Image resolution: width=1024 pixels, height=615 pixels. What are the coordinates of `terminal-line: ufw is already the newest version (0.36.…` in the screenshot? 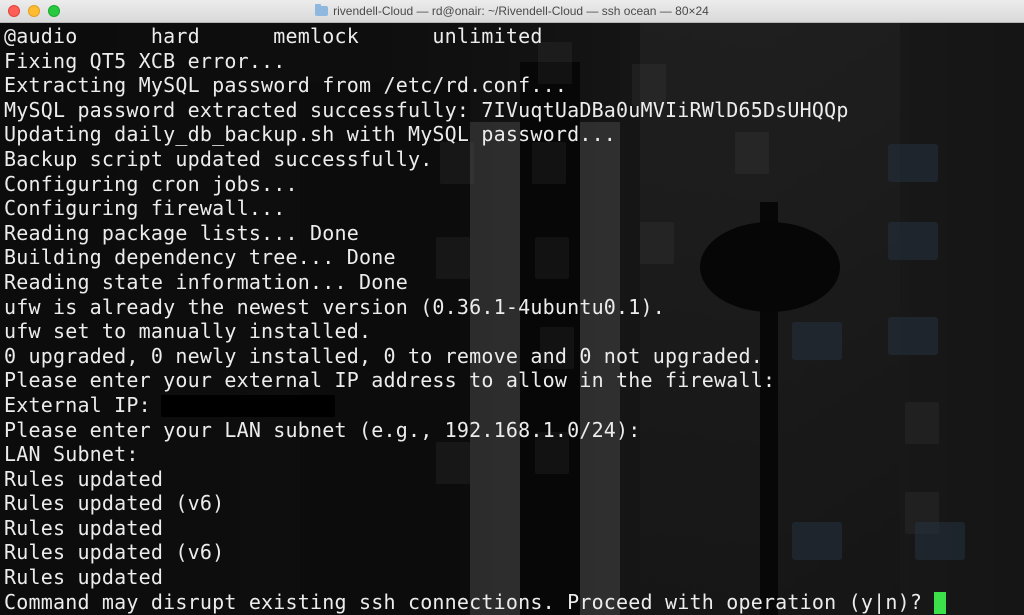 It's located at (335, 306).